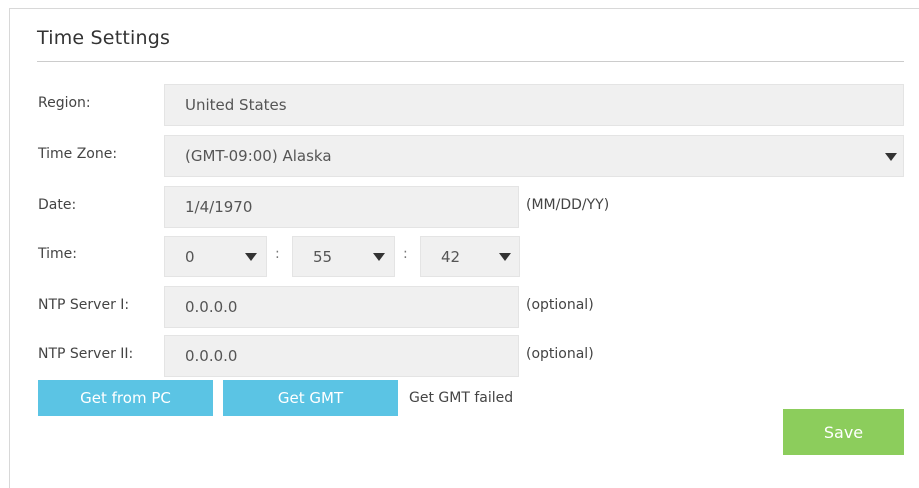 This screenshot has width=919, height=488. I want to click on date-format-hint: (MM/DD/YY), so click(568, 205).